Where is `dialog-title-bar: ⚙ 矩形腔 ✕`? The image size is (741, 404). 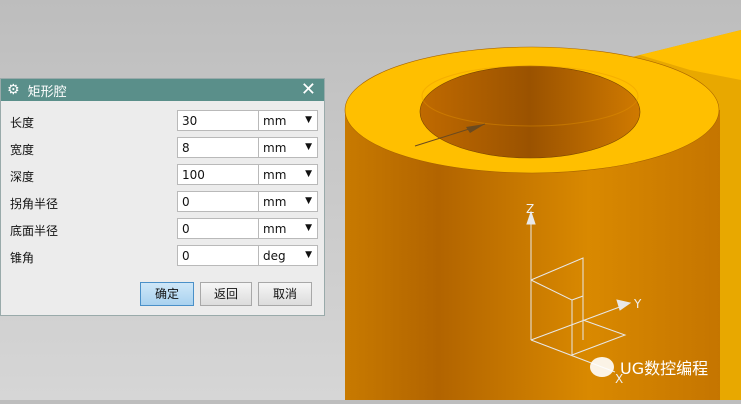 dialog-title-bar: ⚙ 矩形腔 ✕ is located at coordinates (162, 90).